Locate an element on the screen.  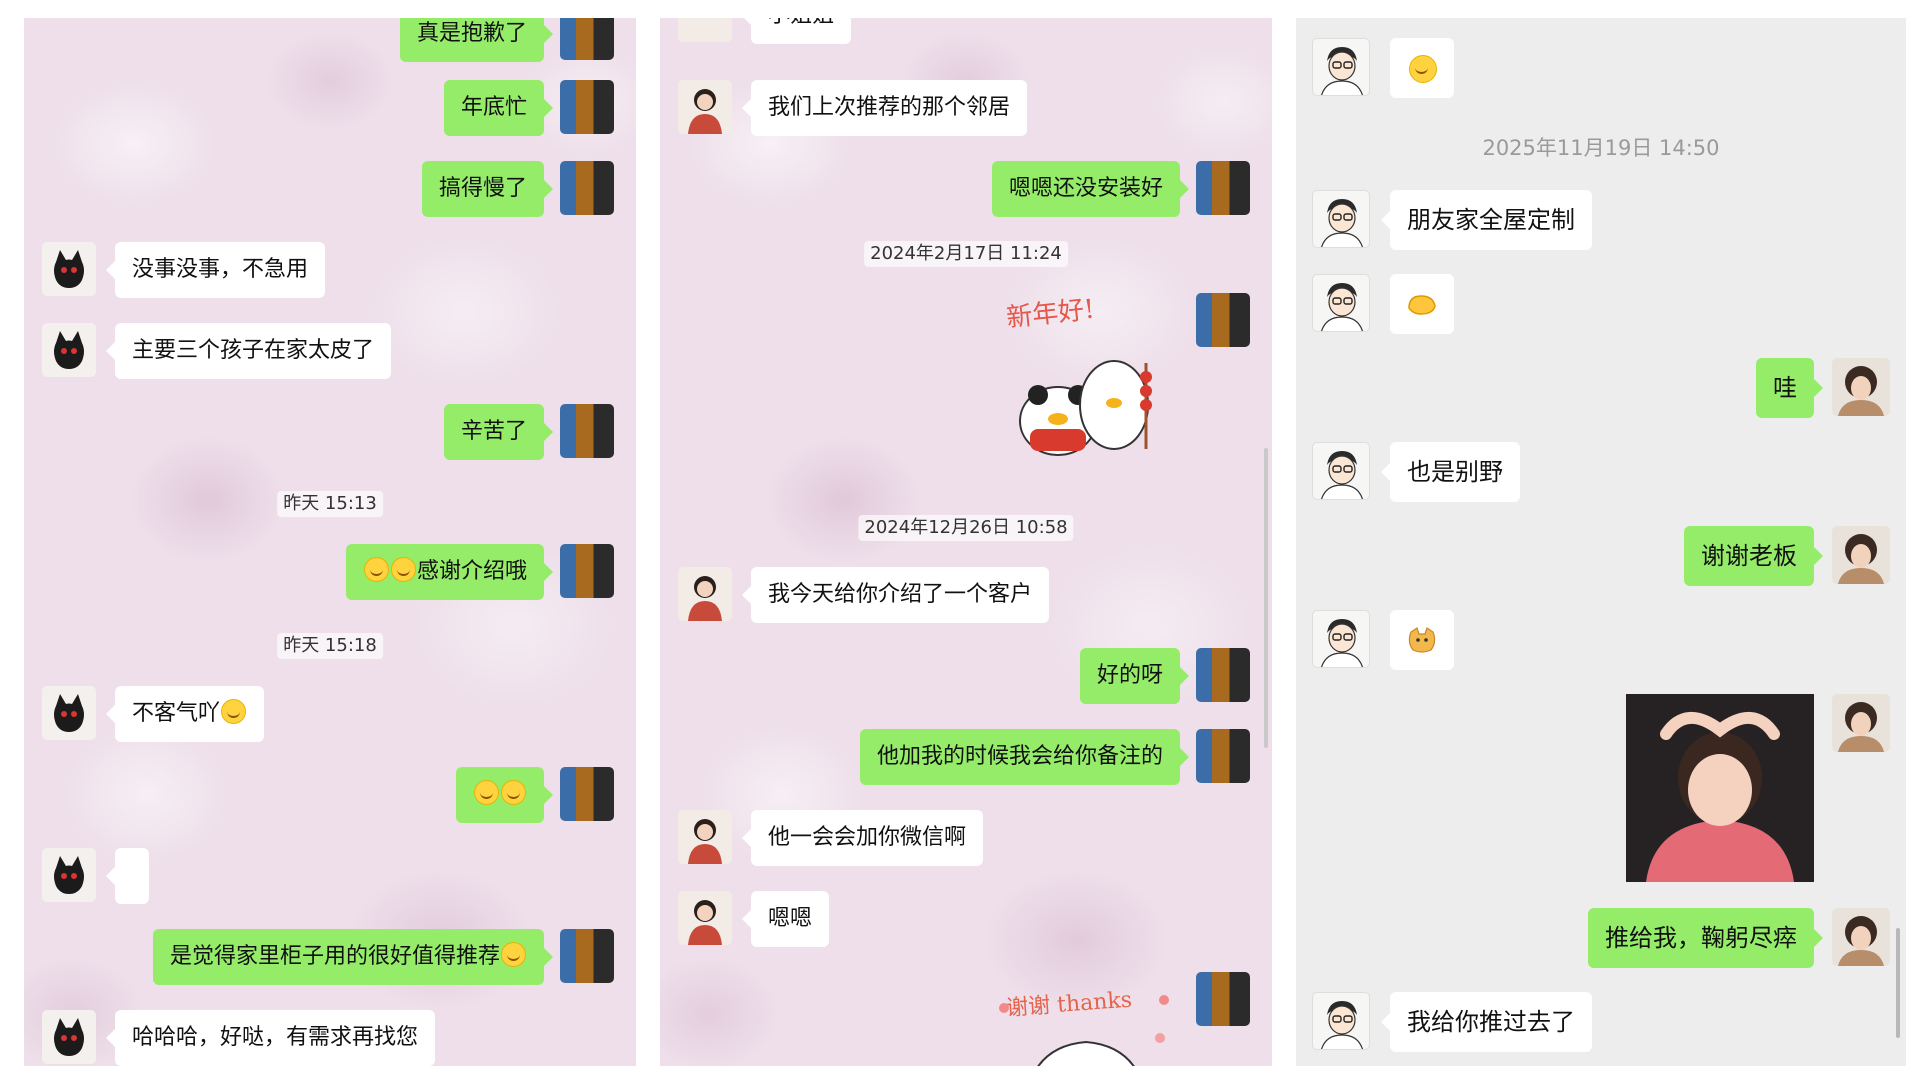
sent-bubble: 年底忙 is located at coordinates (493, 108).